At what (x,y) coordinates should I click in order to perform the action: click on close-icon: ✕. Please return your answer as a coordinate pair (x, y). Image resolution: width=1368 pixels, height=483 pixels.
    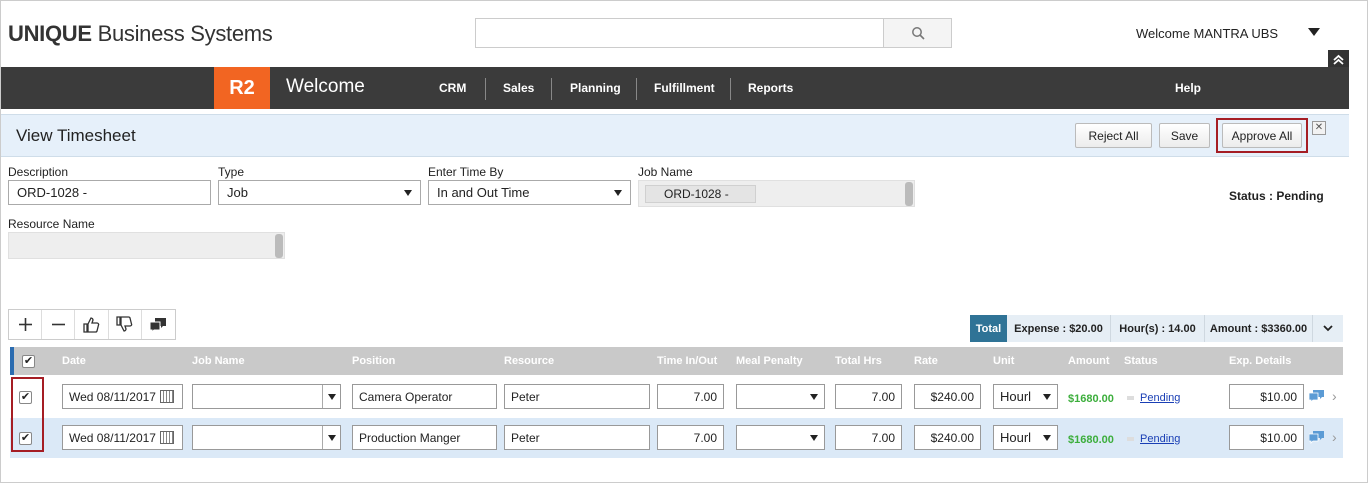
    Looking at the image, I should click on (1319, 128).